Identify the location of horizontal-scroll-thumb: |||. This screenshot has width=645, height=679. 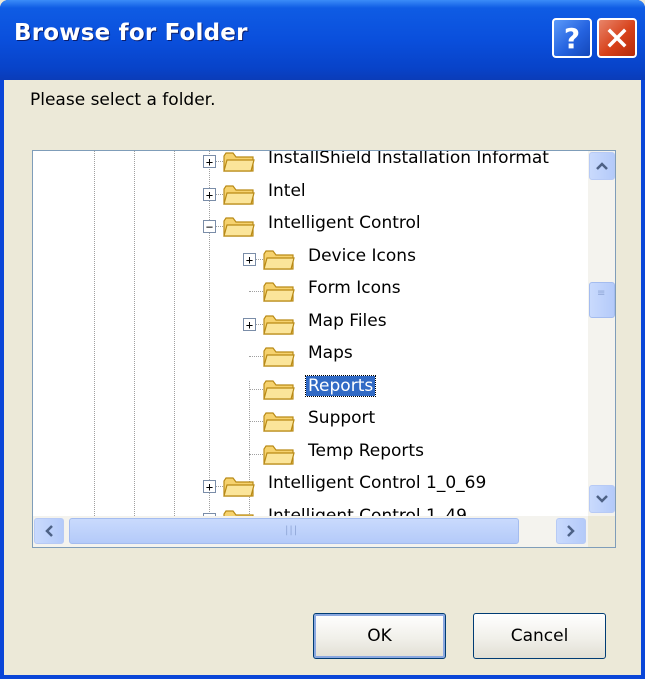
(294, 531).